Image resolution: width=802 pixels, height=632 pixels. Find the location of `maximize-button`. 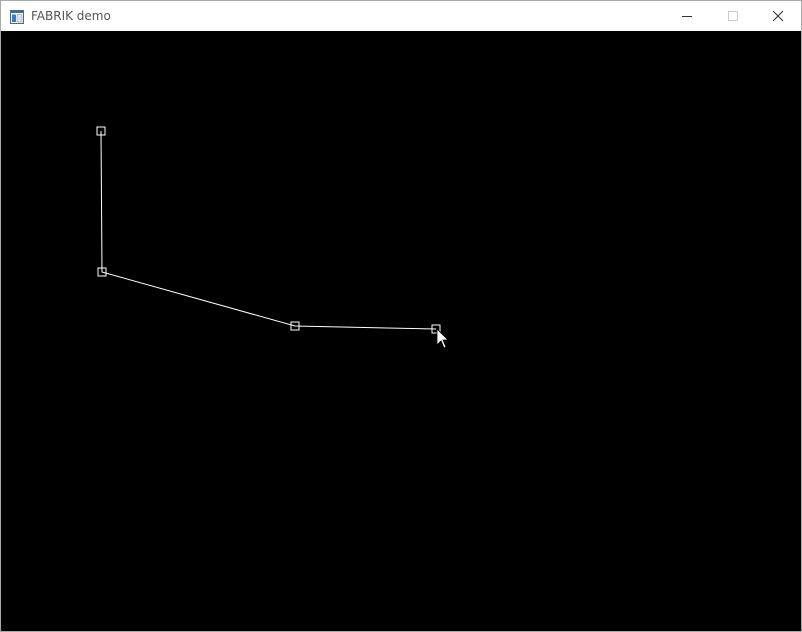

maximize-button is located at coordinates (733, 16).